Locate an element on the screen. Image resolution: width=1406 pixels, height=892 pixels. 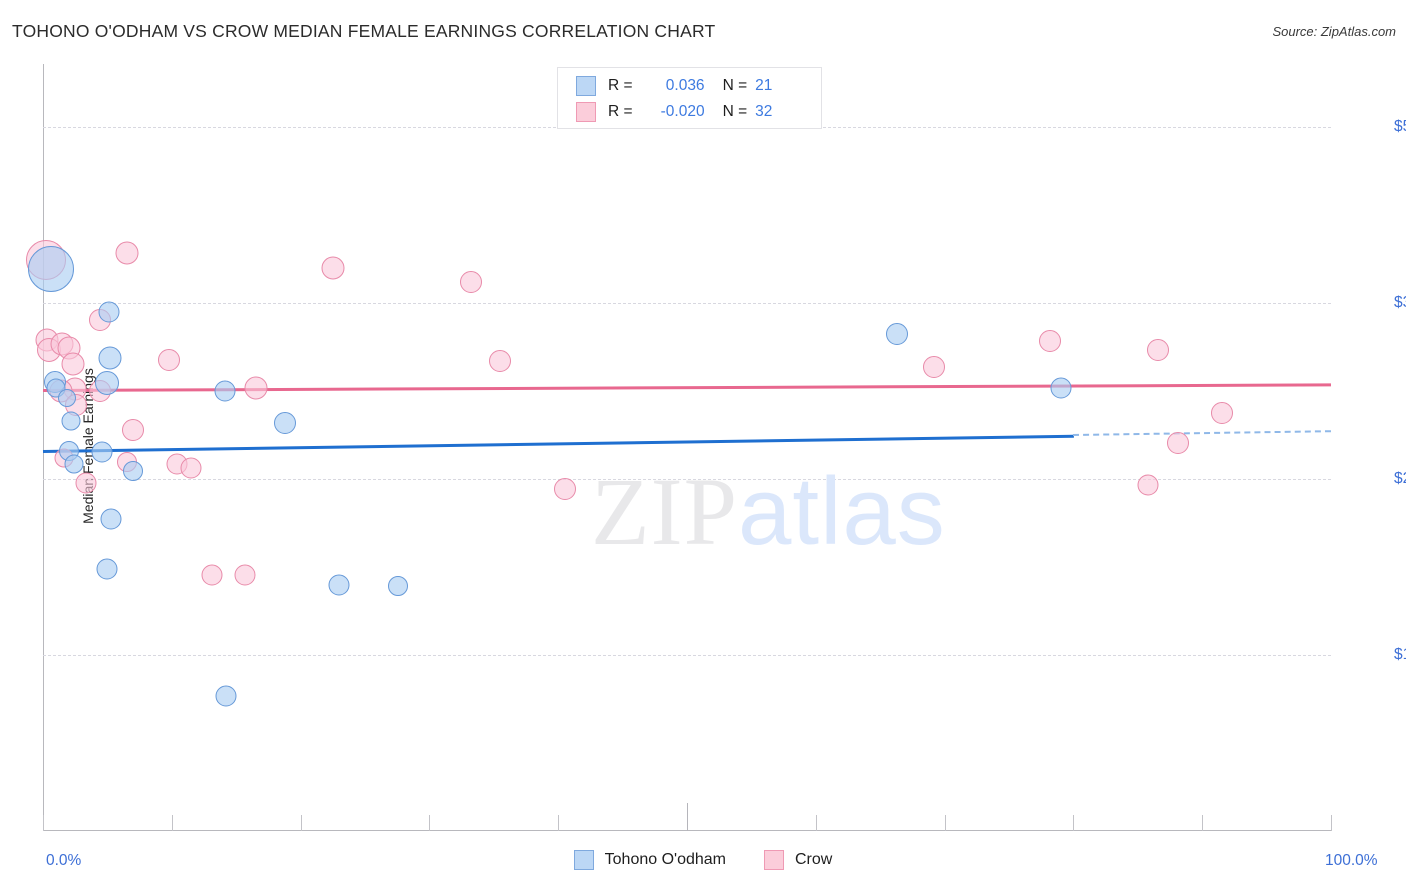
source-attribution: Source: ZipAtlas.com is located at coordinates (1334, 31).